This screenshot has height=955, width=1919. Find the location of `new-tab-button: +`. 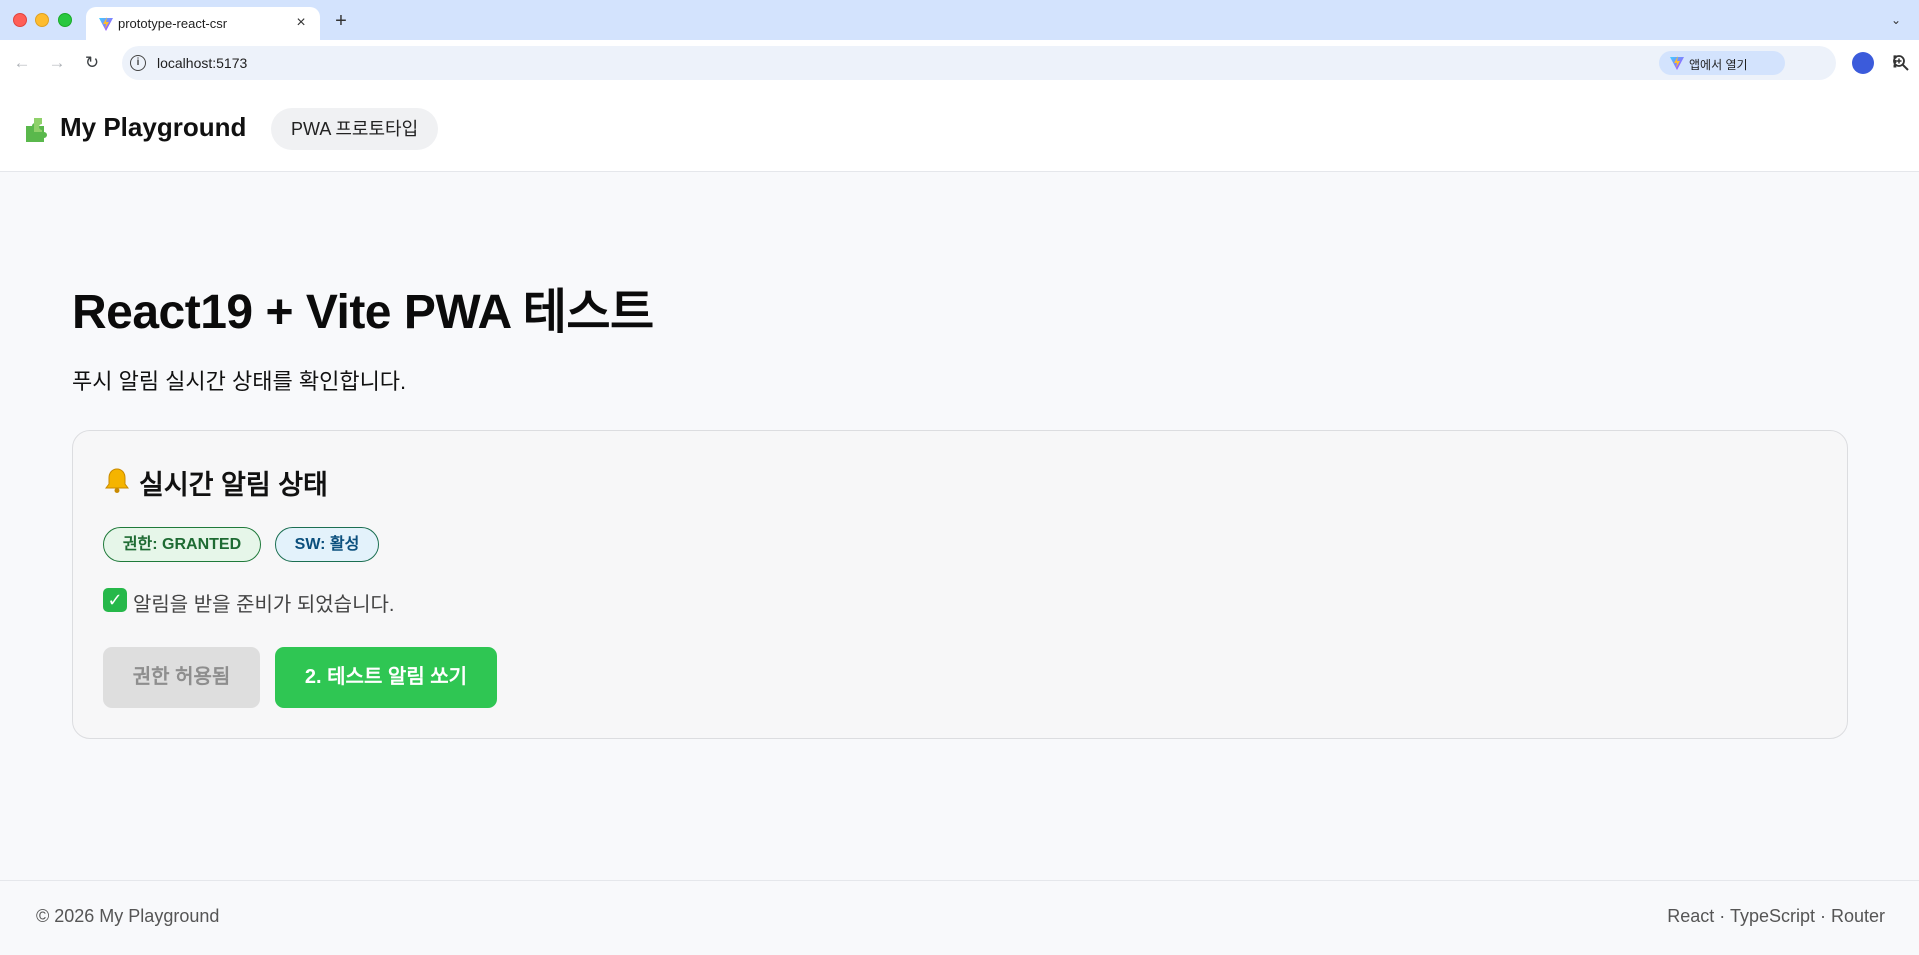

new-tab-button: + is located at coordinates (341, 21).